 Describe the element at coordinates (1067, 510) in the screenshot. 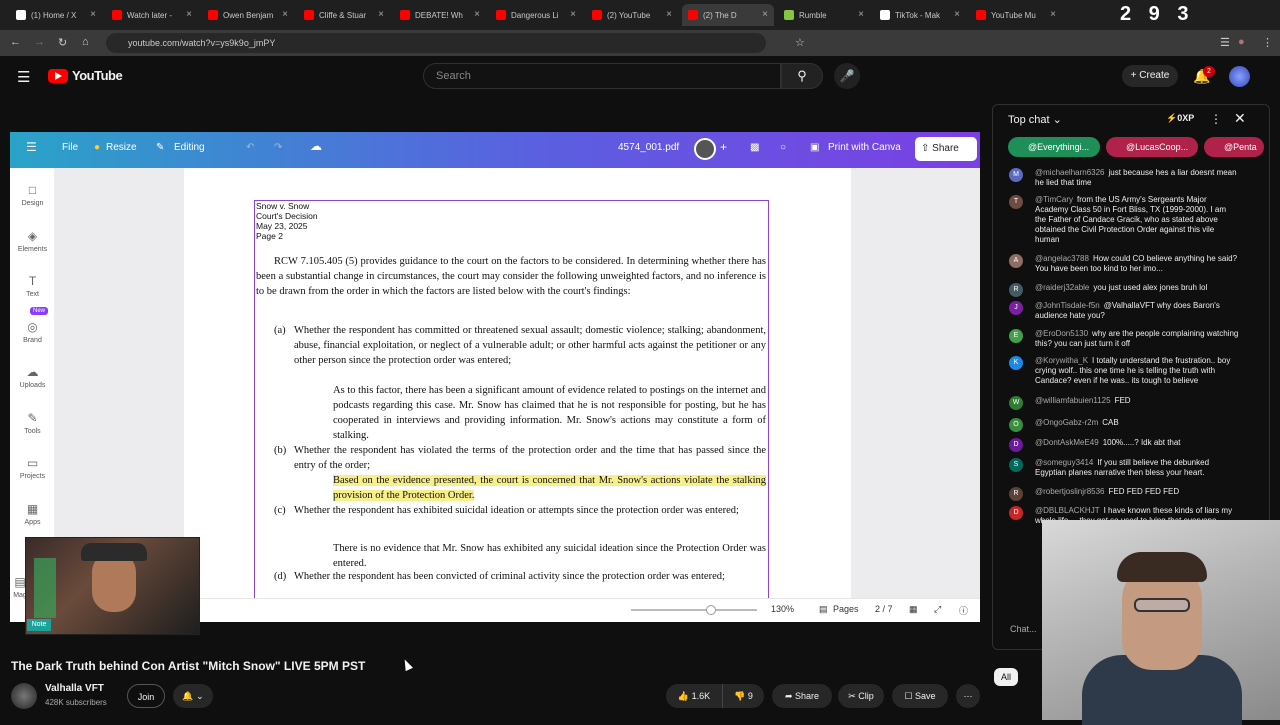

I see `chat-author-name: @DBLBLACKHJT` at that location.